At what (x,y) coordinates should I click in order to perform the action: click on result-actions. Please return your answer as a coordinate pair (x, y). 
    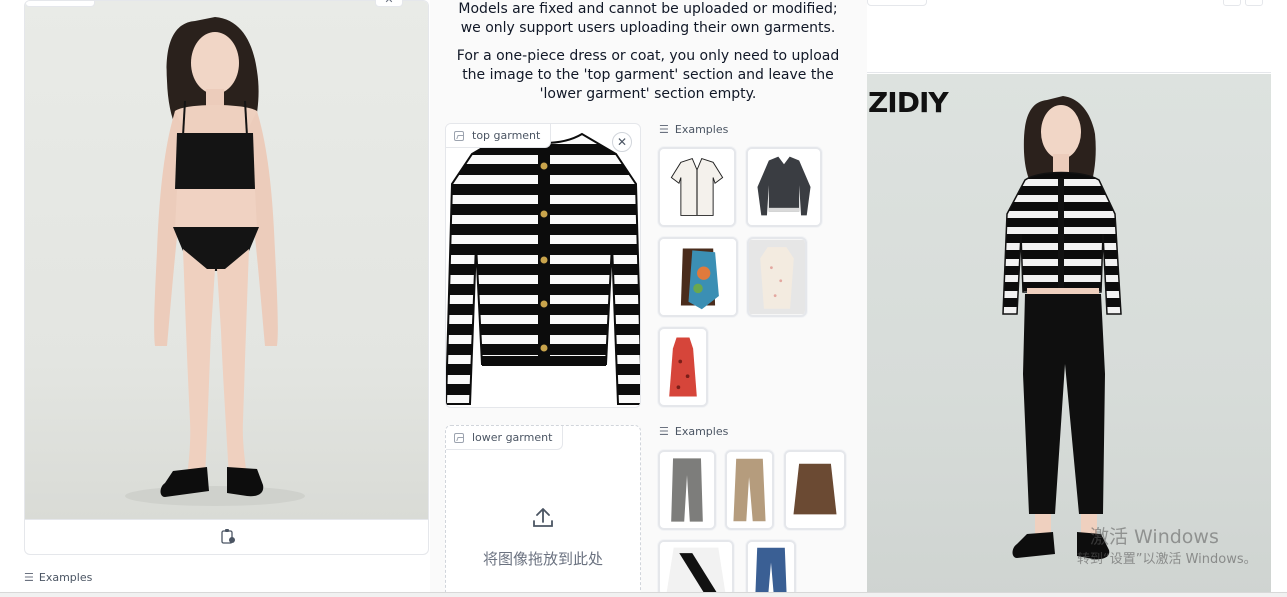
    Looking at the image, I should click on (1243, 3).